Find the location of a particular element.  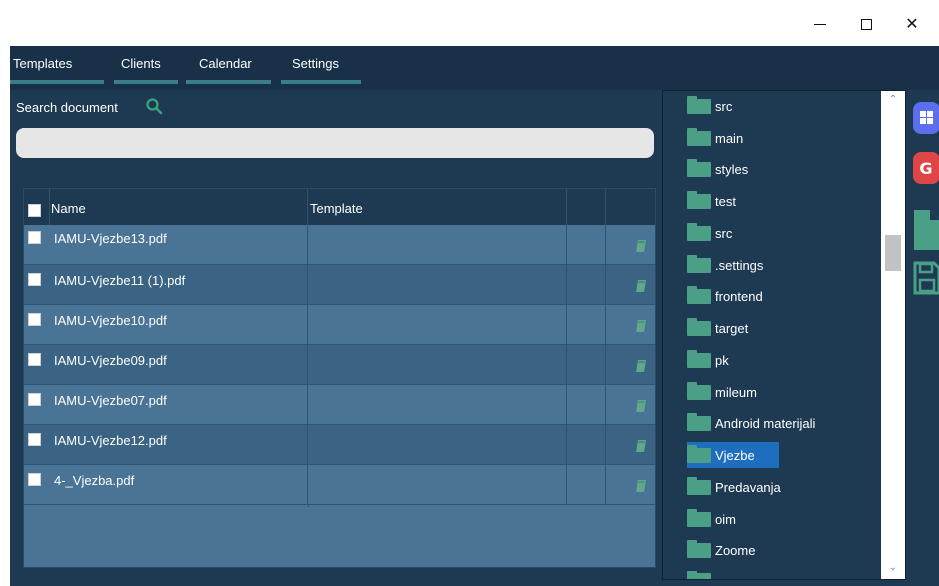

tab-label: Clients is located at coordinates (141, 63).